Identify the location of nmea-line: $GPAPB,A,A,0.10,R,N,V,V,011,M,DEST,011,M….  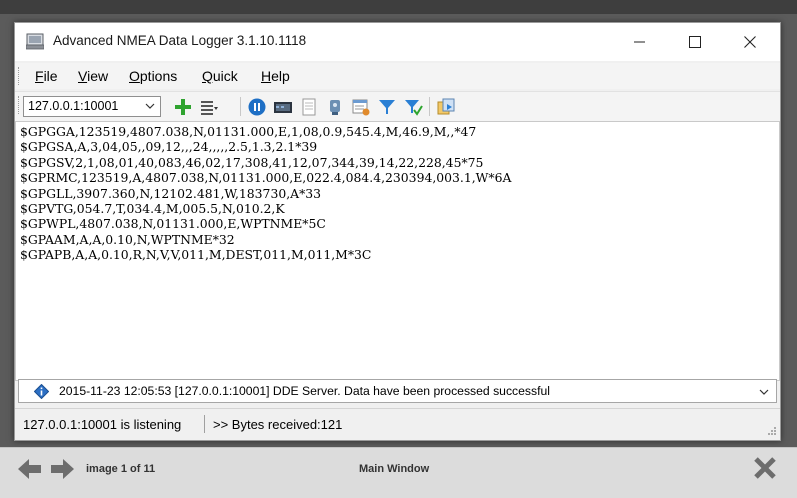
(196, 255).